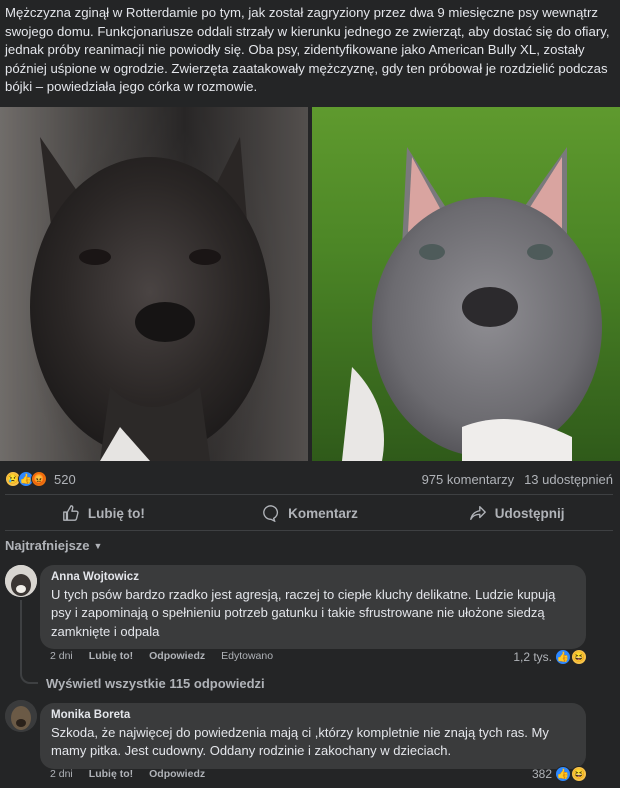 The width and height of the screenshot is (620, 788). Describe the element at coordinates (323, 513) in the screenshot. I see `comment-button-label: Komentarz` at that location.